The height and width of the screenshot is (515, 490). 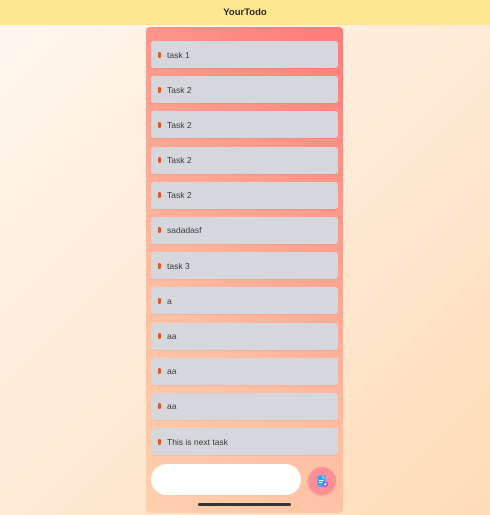 What do you see at coordinates (244, 504) in the screenshot?
I see `home-indicator` at bounding box center [244, 504].